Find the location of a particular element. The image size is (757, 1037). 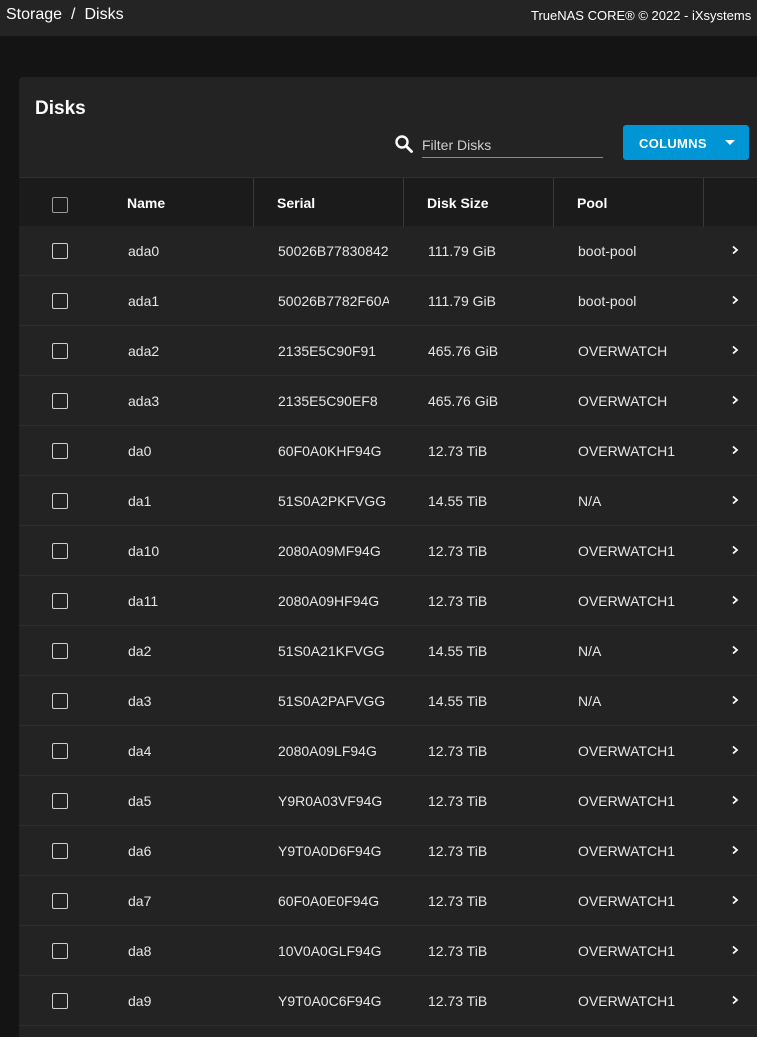

copyright-text: TrueNAS CORE® © 2022 - iXsystems is located at coordinates (641, 15).